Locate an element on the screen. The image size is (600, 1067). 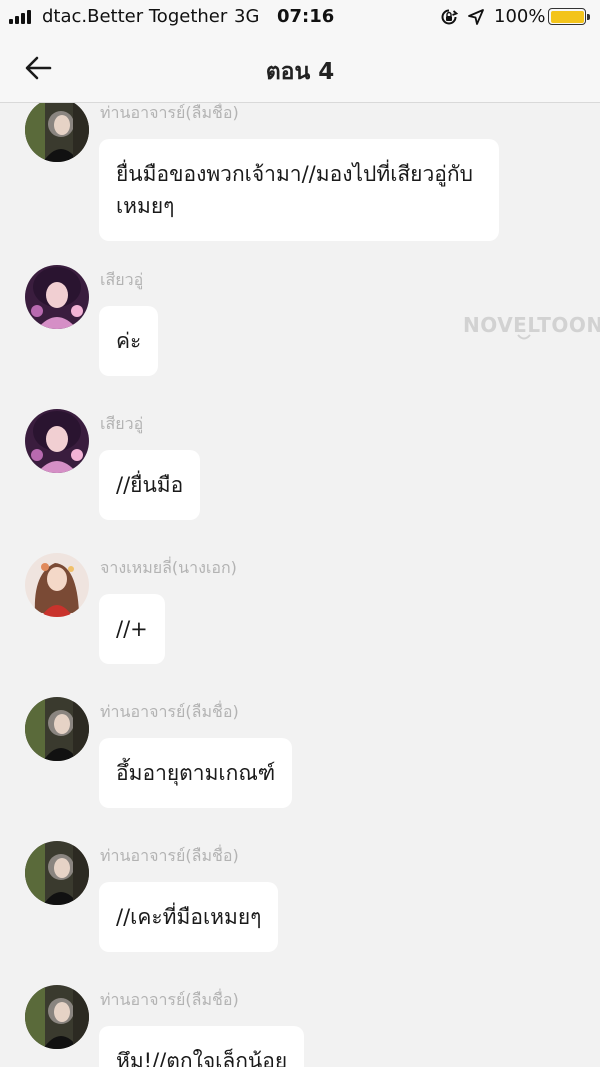
noveltoon-watermark: NOVELTOON is located at coordinates (531, 325).